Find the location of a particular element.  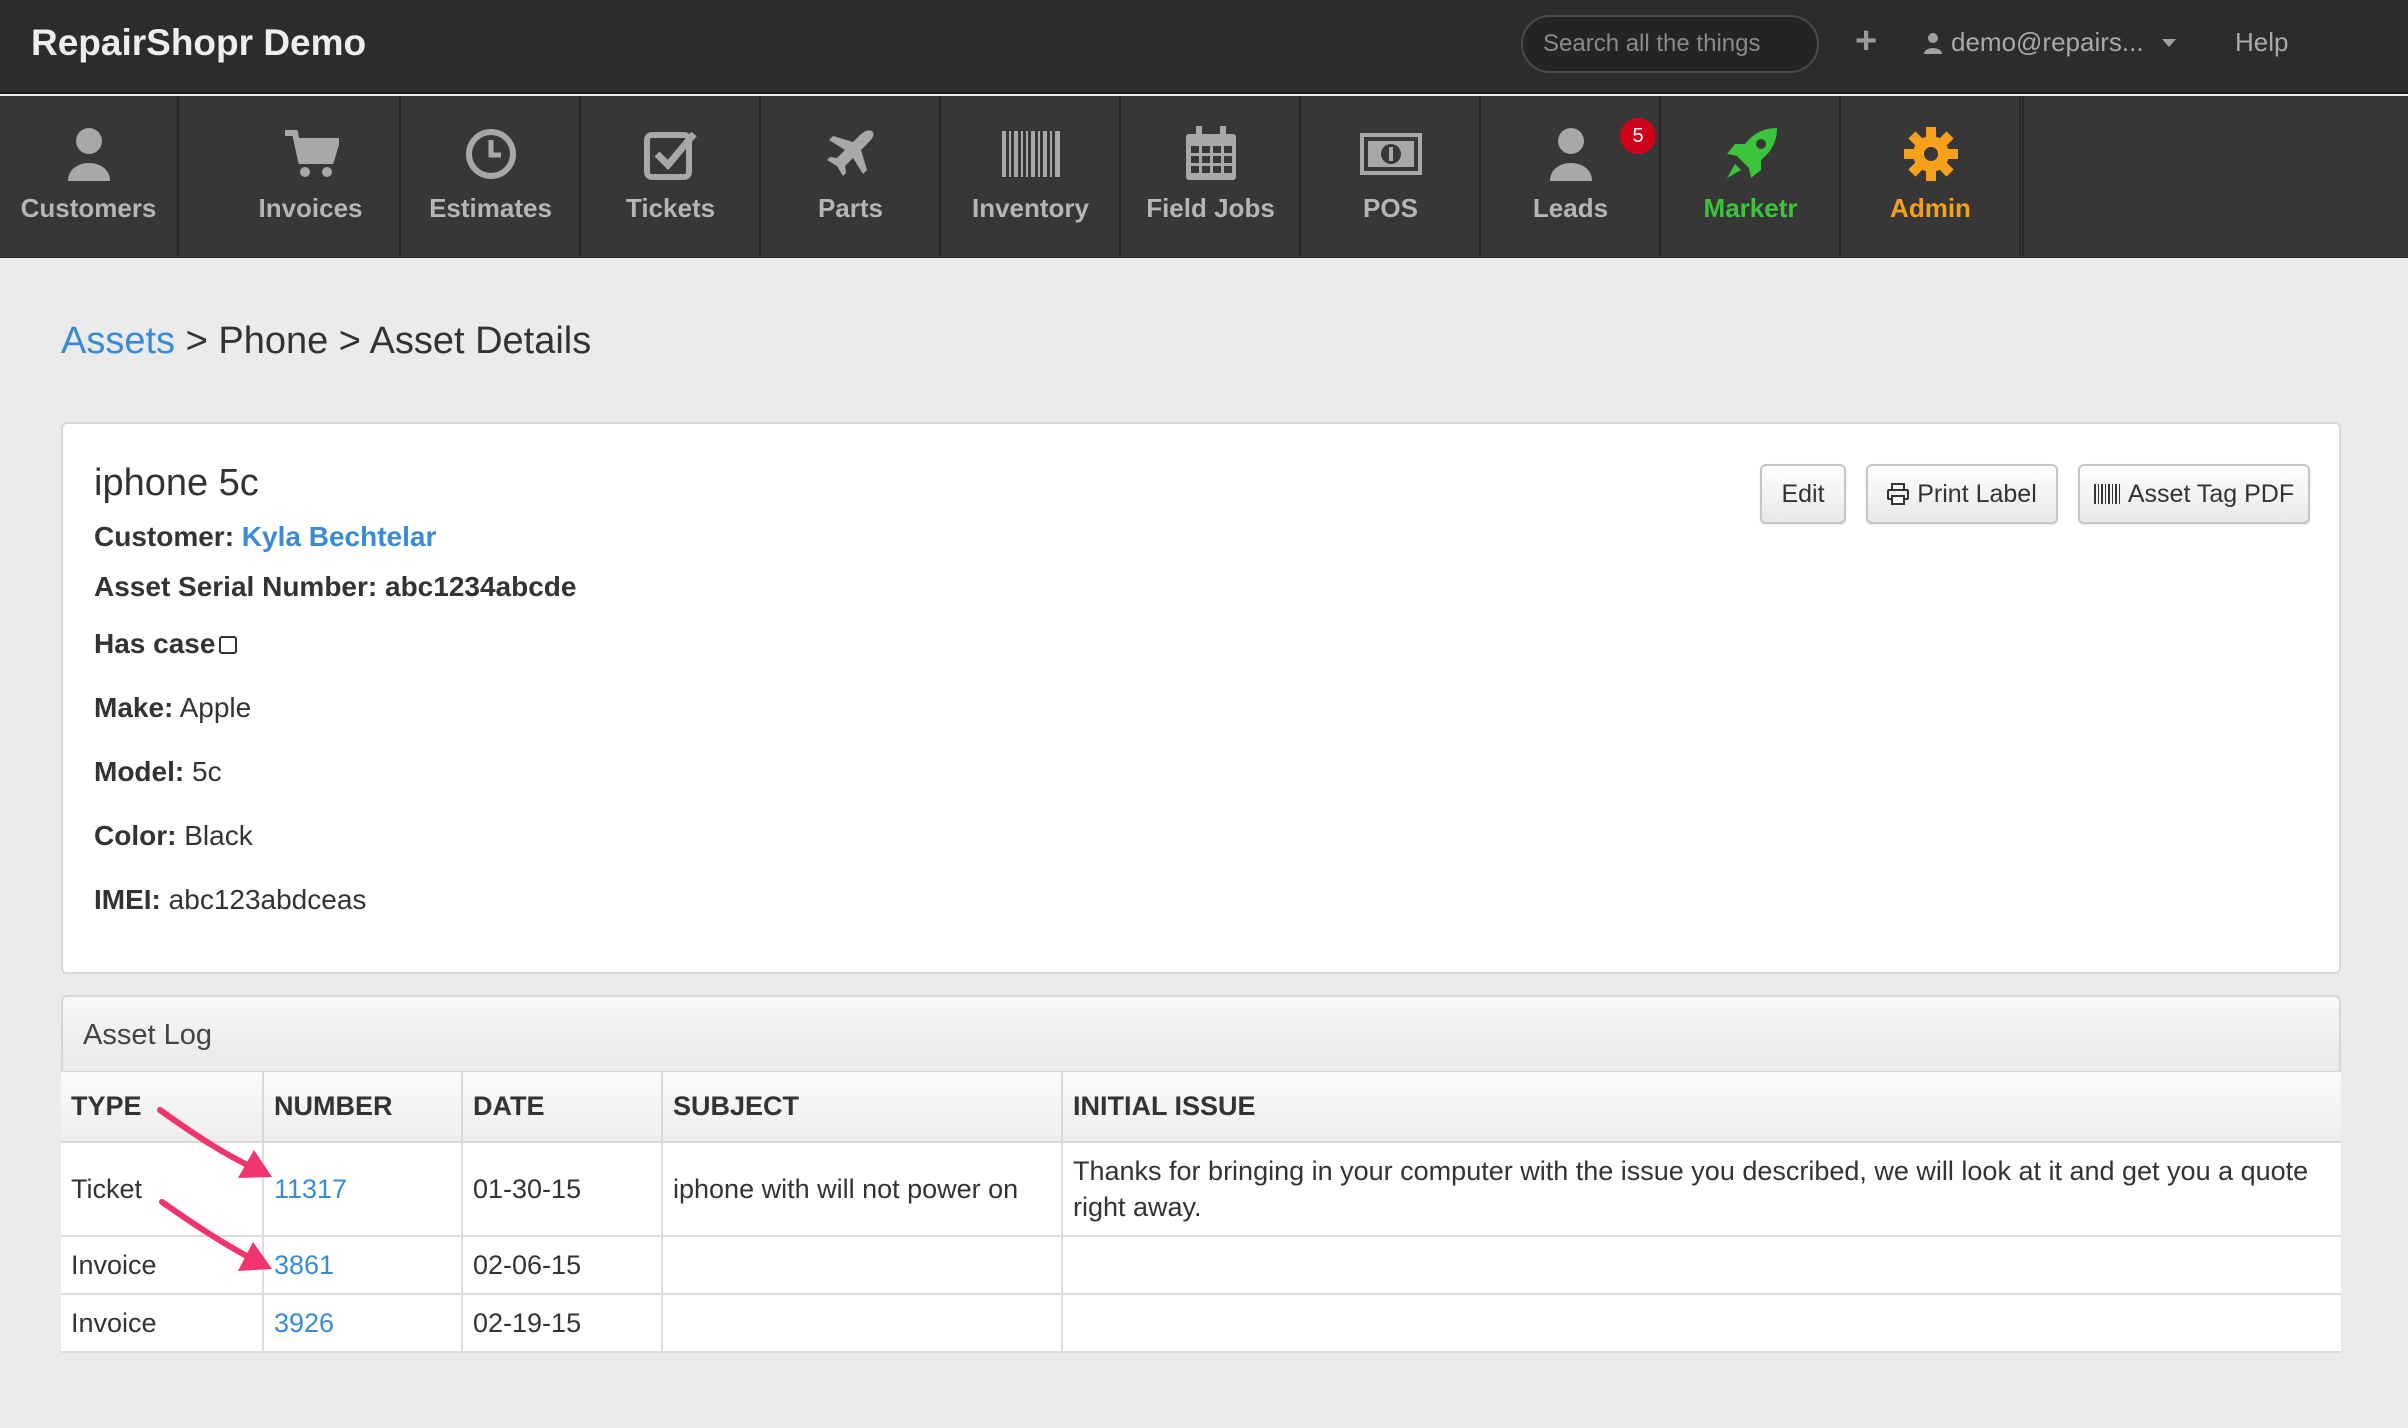

has-case-checkbox is located at coordinates (228, 645).